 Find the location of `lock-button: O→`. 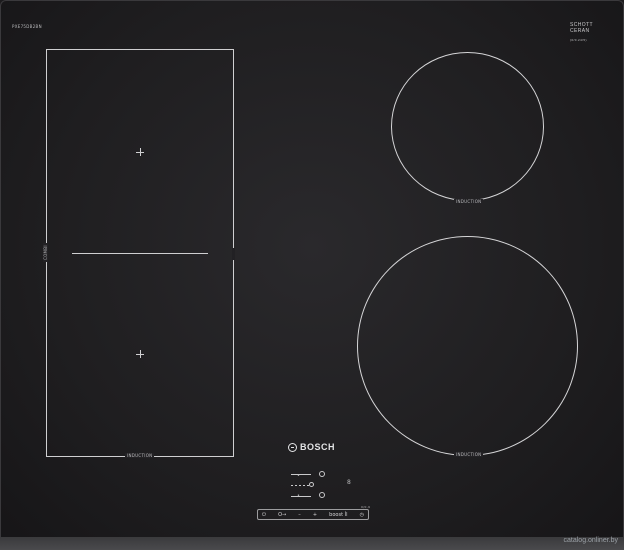

lock-button: O→ is located at coordinates (282, 515).